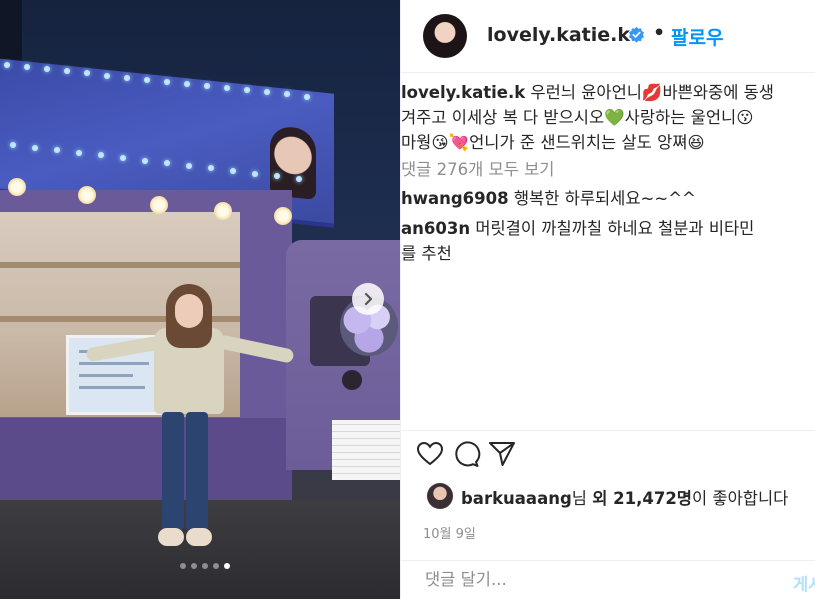 This screenshot has height=599, width=815. What do you see at coordinates (642, 498) in the screenshot?
I see `likes-count: 외 21,472명` at bounding box center [642, 498].